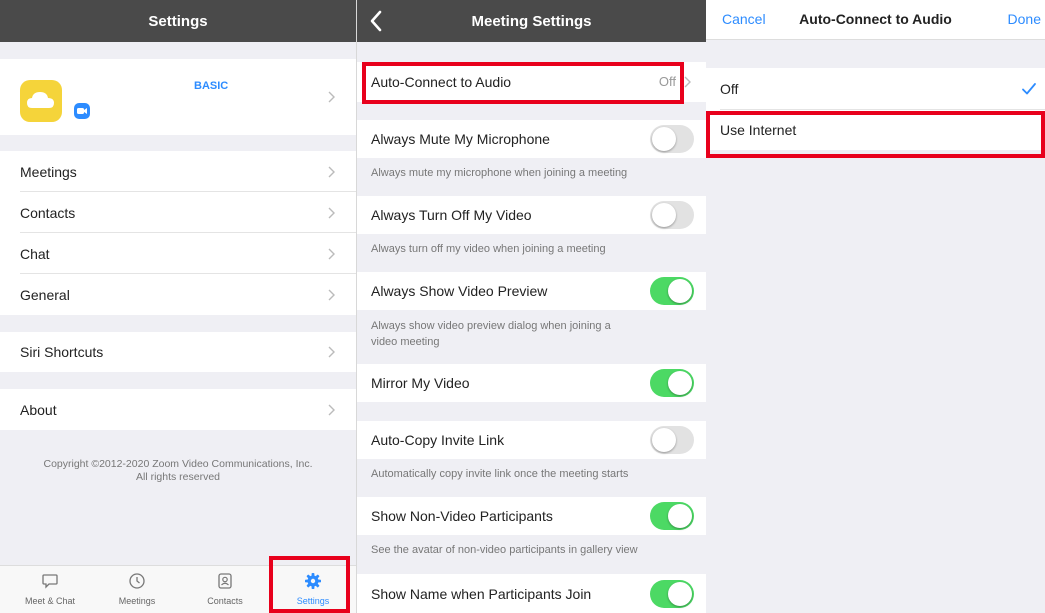 Image resolution: width=1045 pixels, height=613 pixels. Describe the element at coordinates (744, 19) in the screenshot. I see `cancel-button: Cancel` at that location.